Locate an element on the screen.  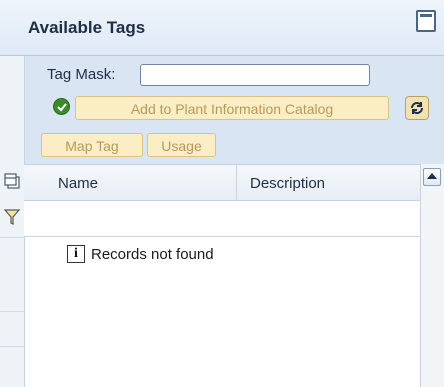
column-divider is located at coordinates (236, 183).